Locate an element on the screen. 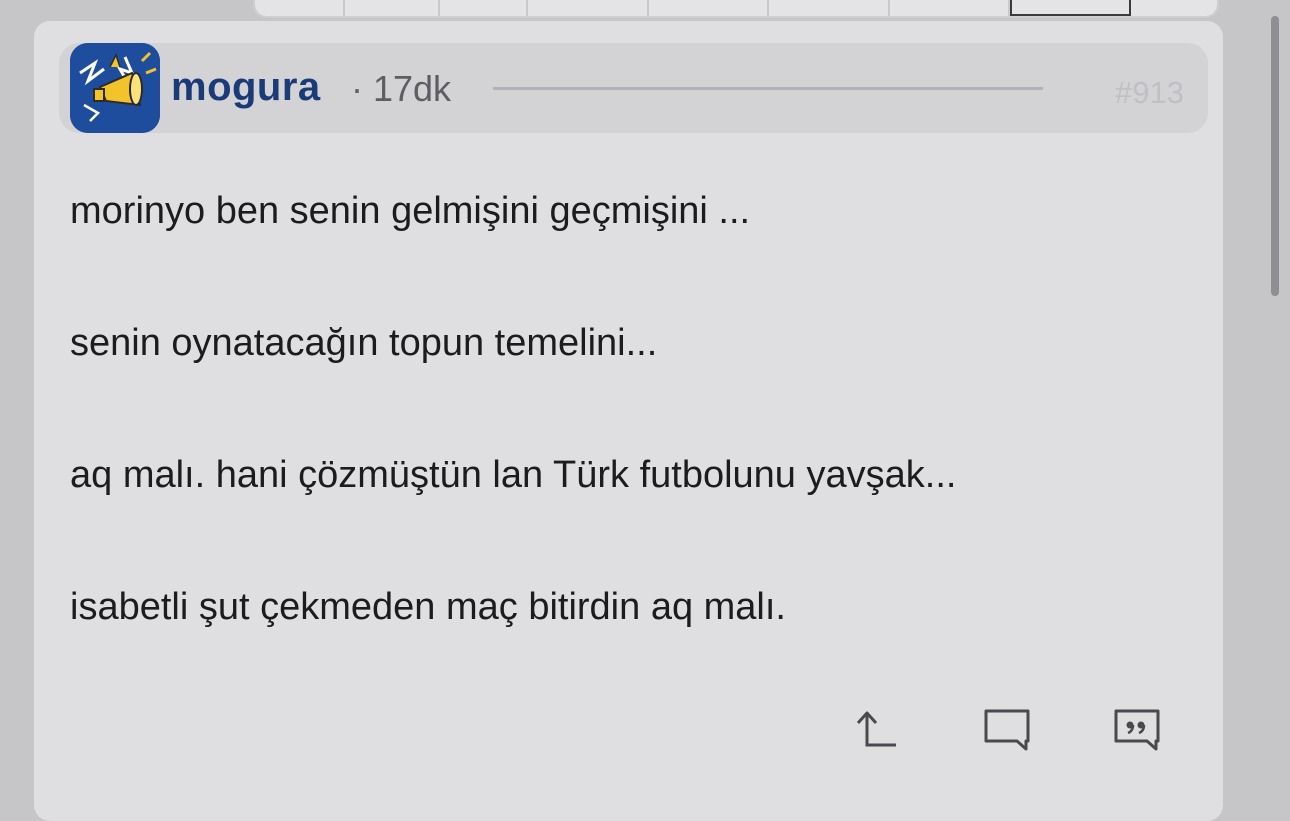  pagination-strip is located at coordinates (736, 9).